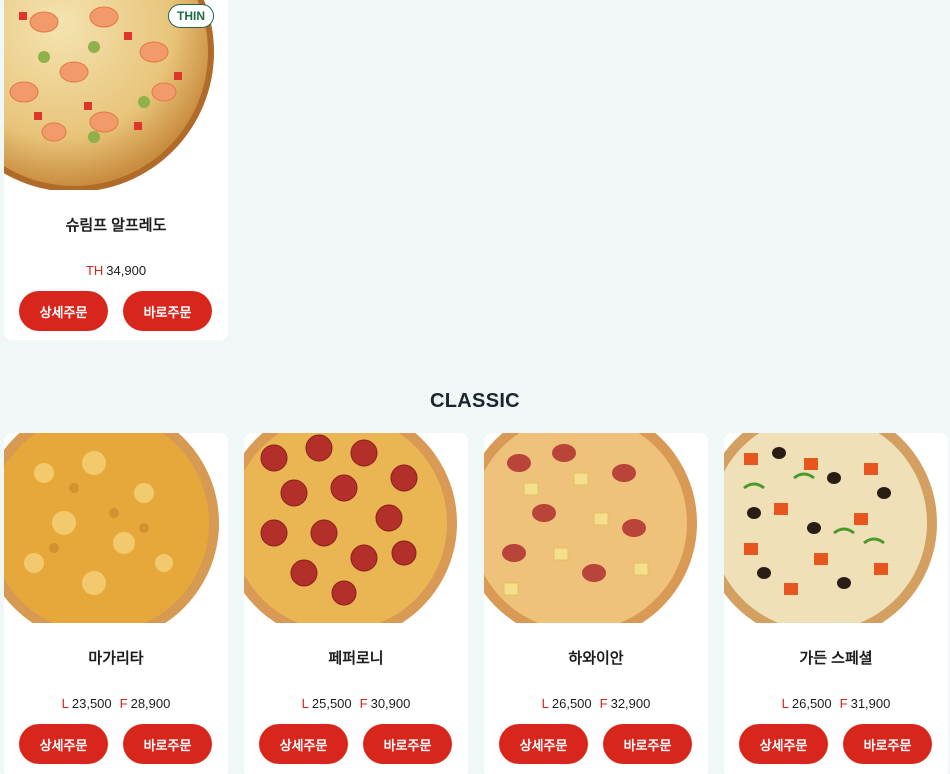 Image resolution: width=950 pixels, height=774 pixels. Describe the element at coordinates (111, 528) in the screenshot. I see `margherita-pizza-photo` at that location.